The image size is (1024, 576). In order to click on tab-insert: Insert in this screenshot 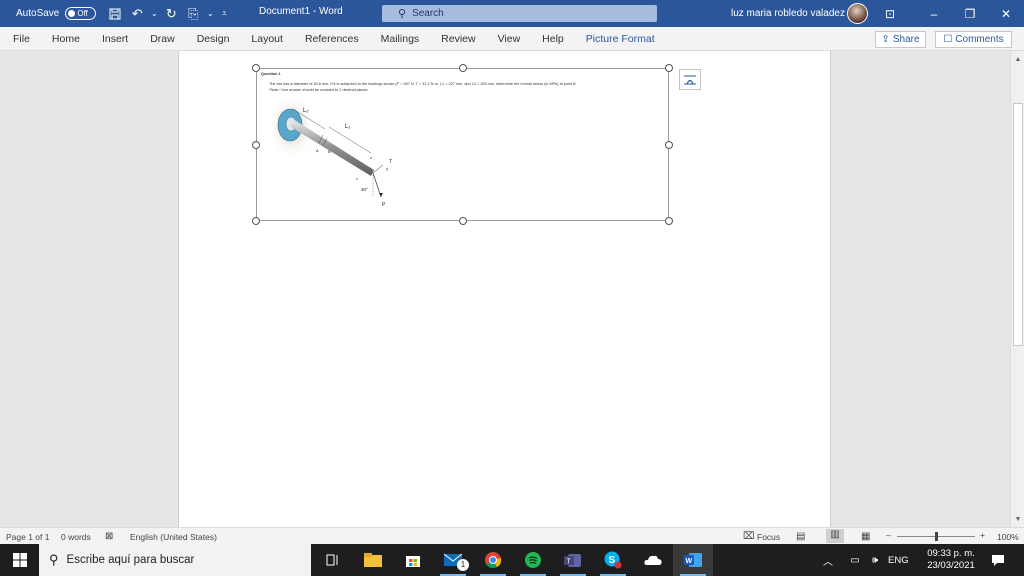, I will do `click(115, 39)`.